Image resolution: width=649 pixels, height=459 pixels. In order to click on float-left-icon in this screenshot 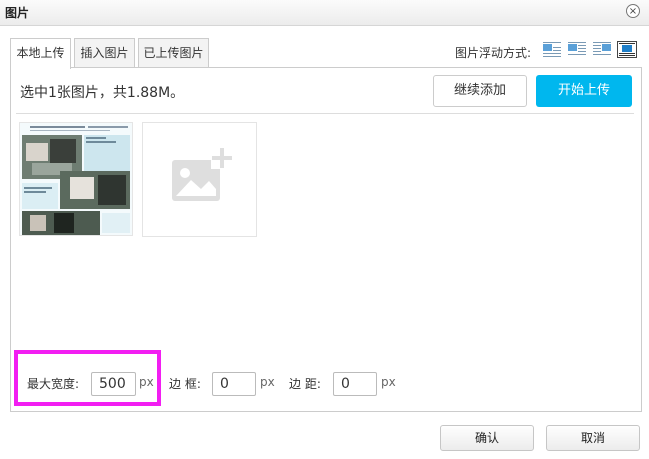, I will do `click(577, 49)`.